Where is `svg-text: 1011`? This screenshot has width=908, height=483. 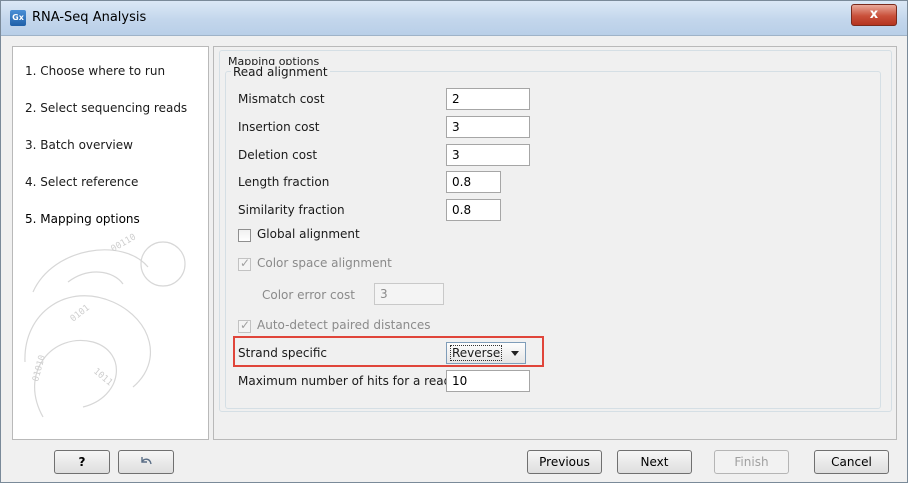 svg-text: 1011 is located at coordinates (102, 378).